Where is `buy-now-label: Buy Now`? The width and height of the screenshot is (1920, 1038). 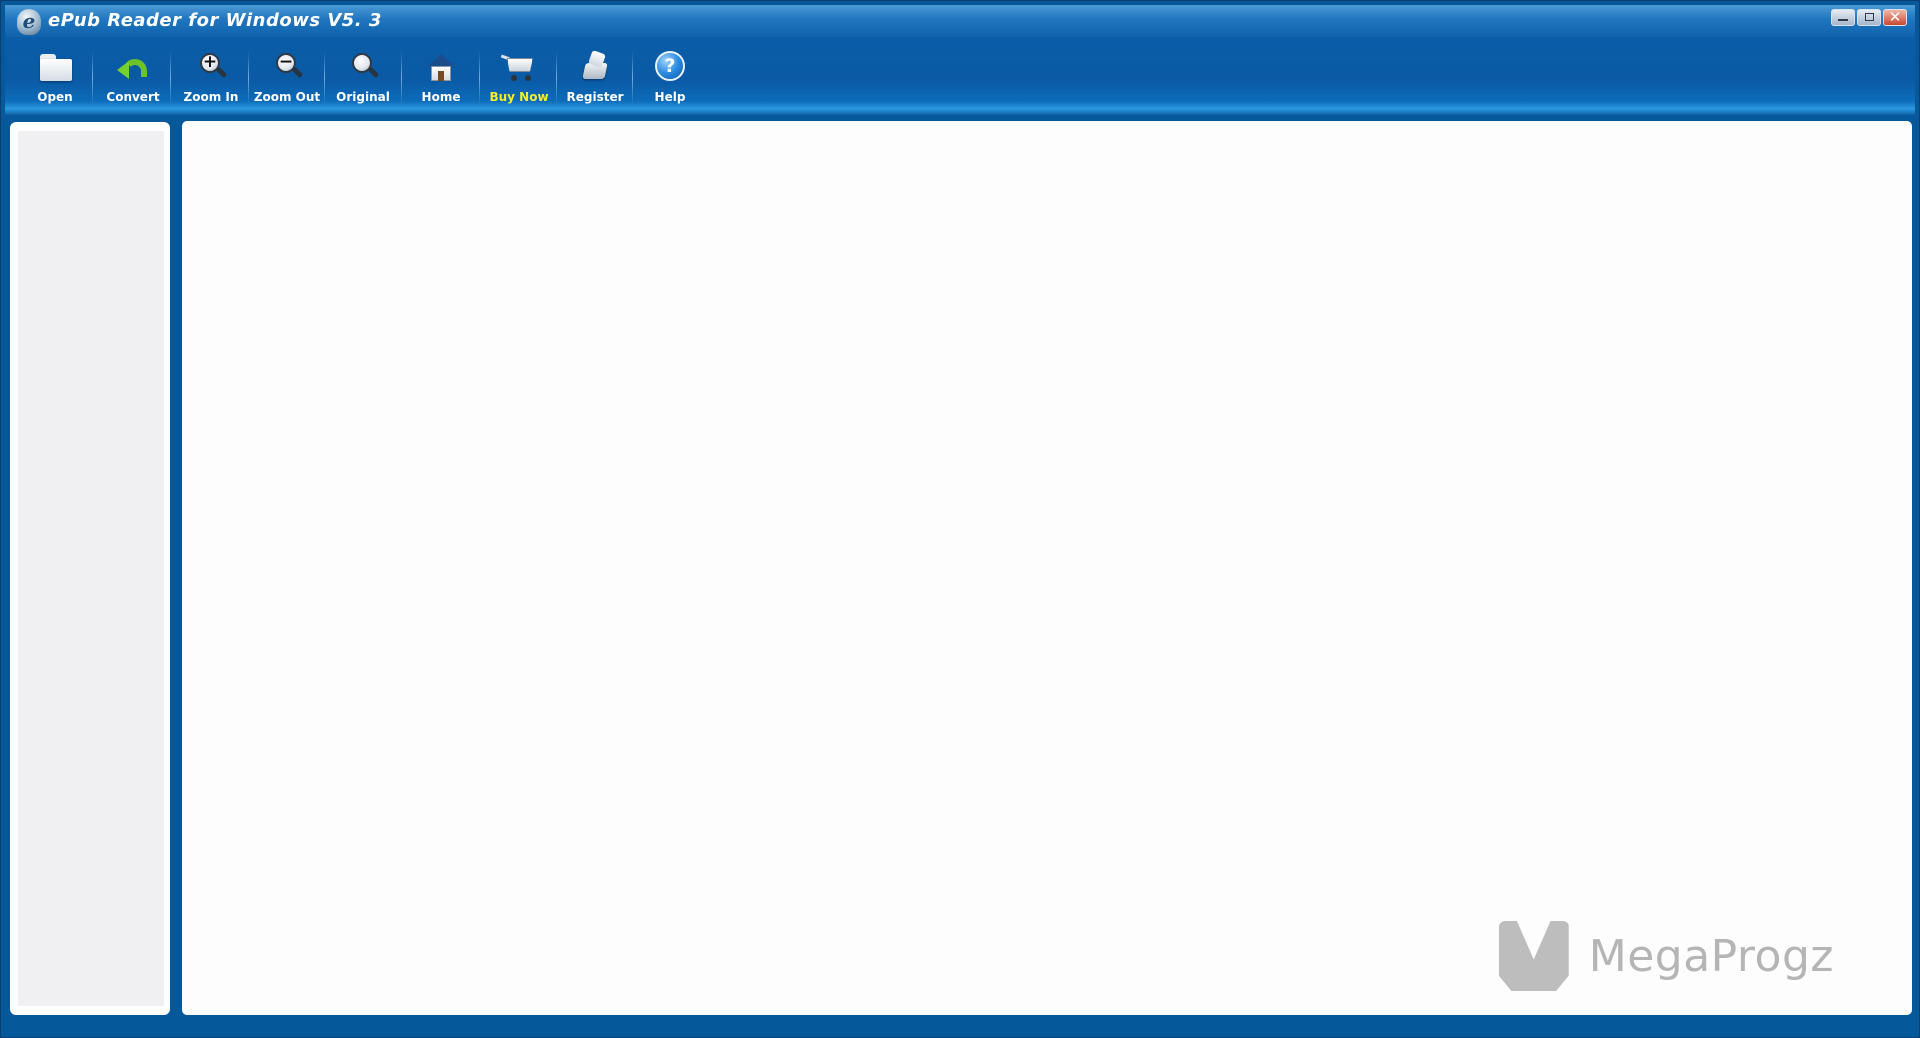 buy-now-label: Buy Now is located at coordinates (519, 97).